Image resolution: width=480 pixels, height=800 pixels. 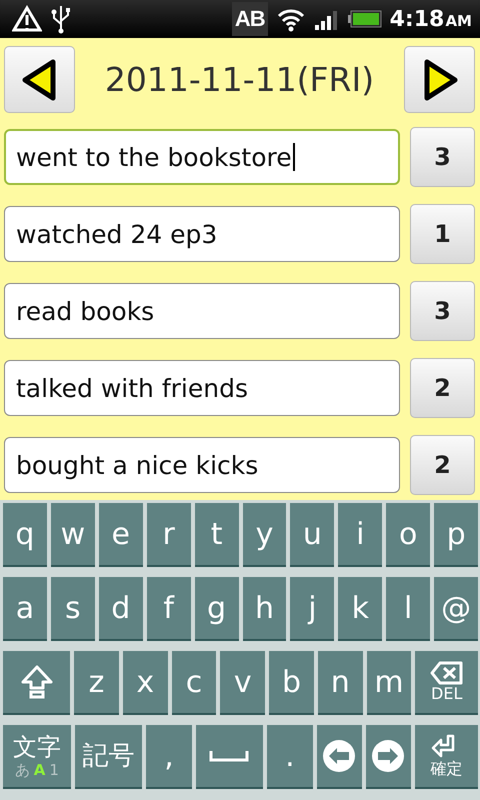 I want to click on clock-ampm: AM, so click(x=458, y=21).